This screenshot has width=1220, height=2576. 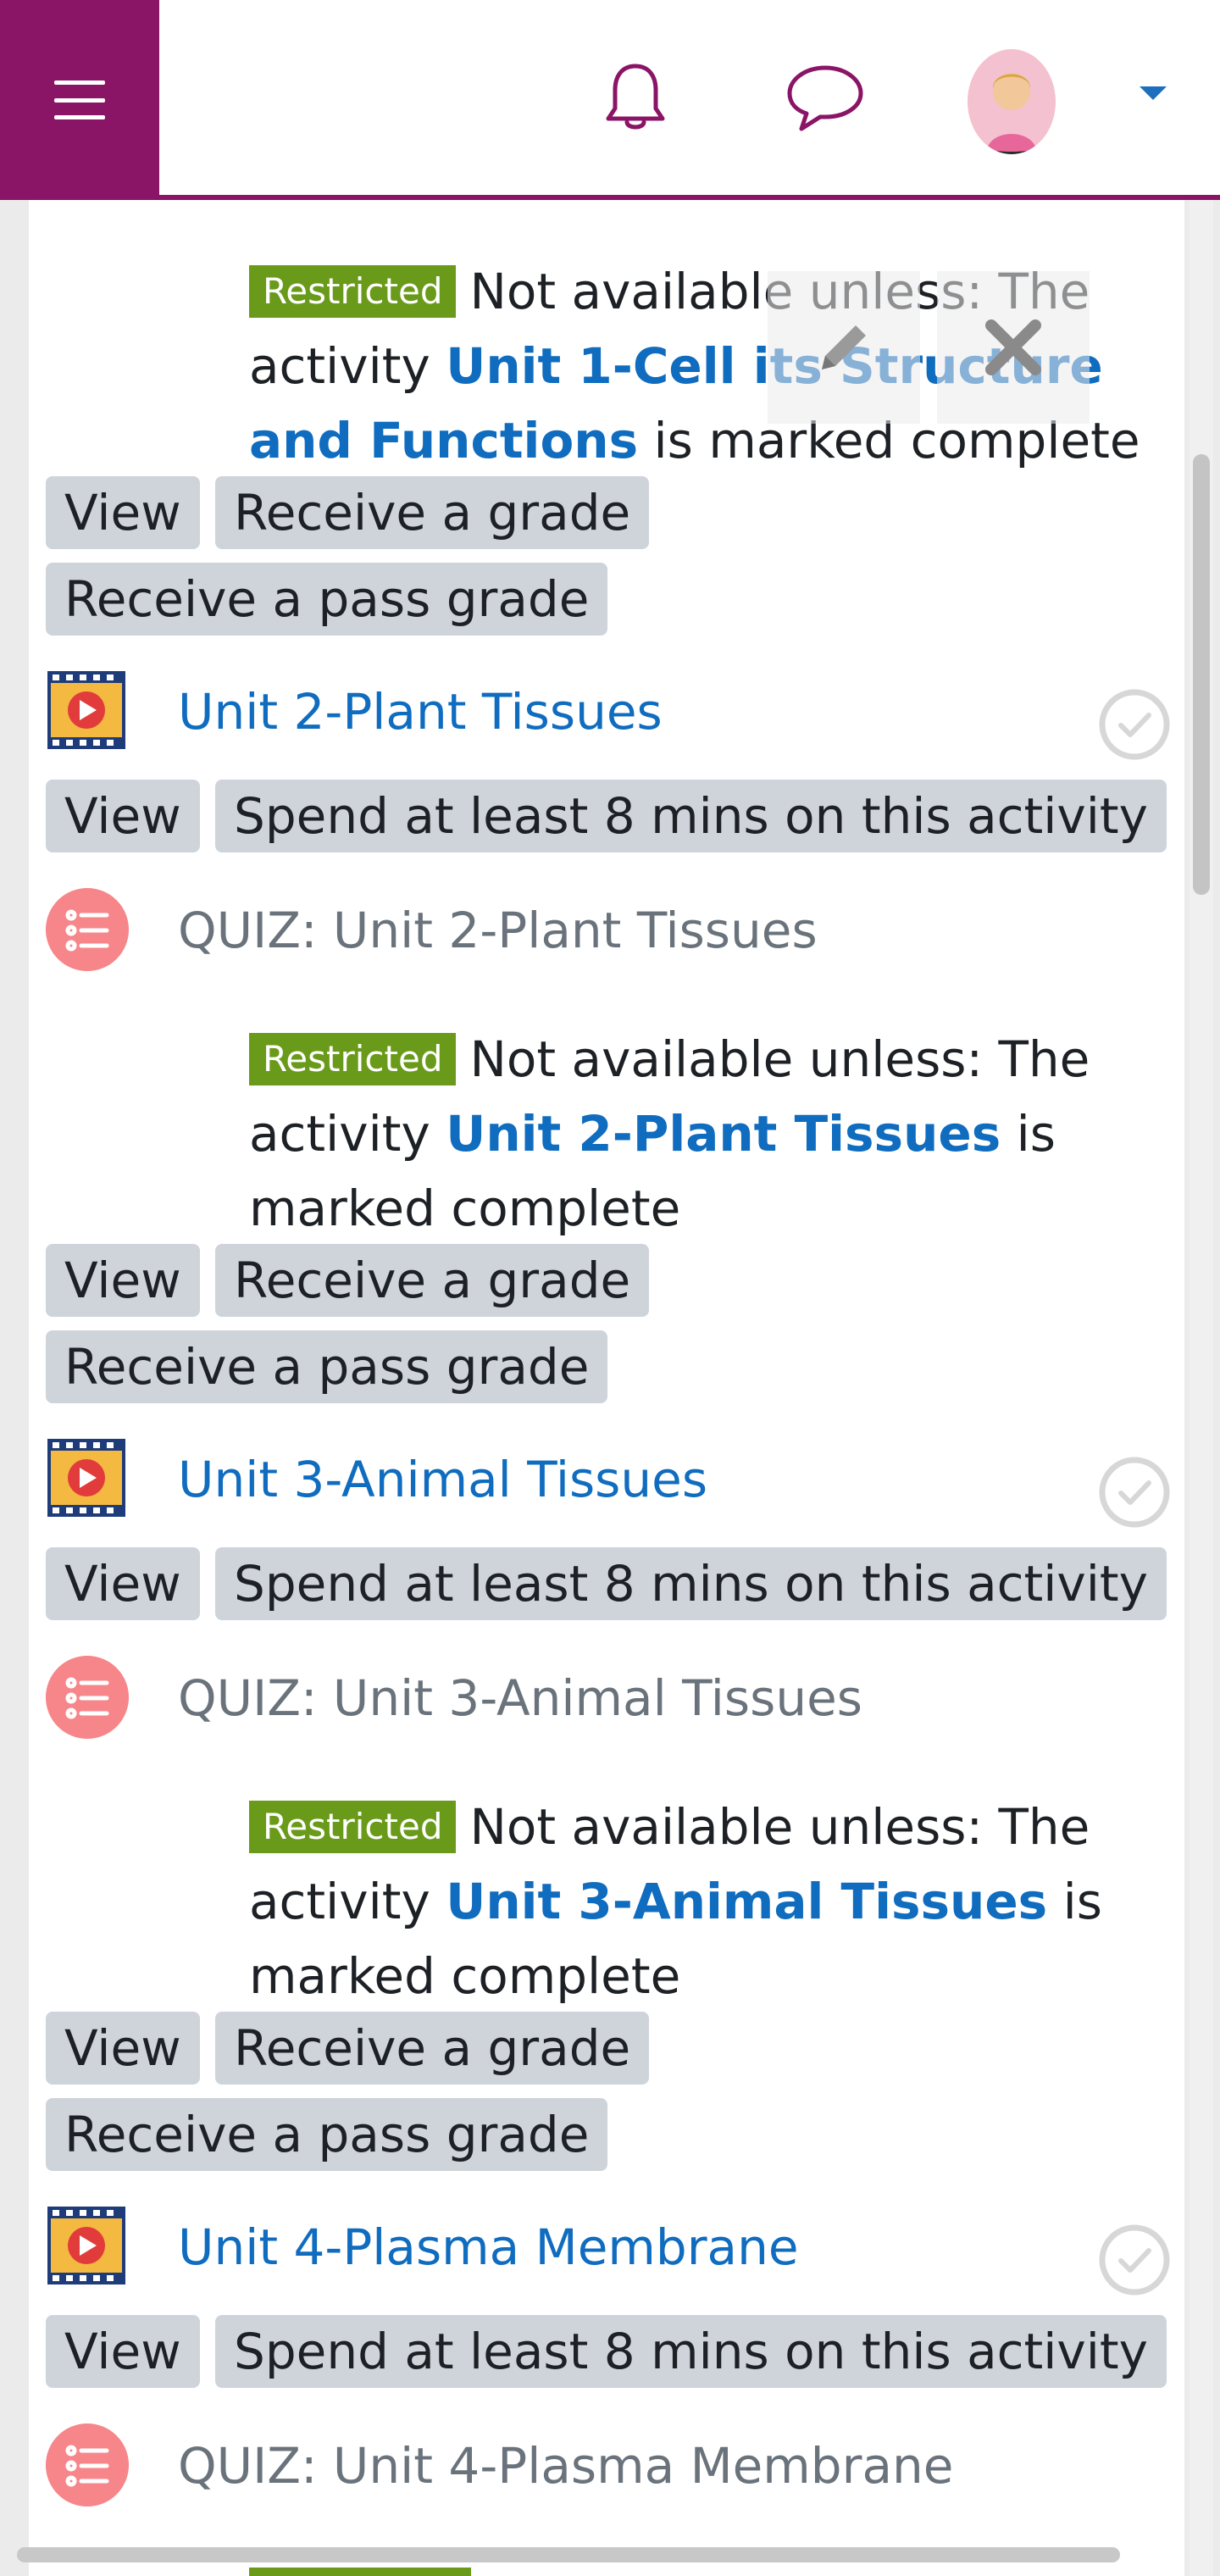 I want to click on activity-item: Unit 4-Plasma Membrane, so click(x=609, y=2250).